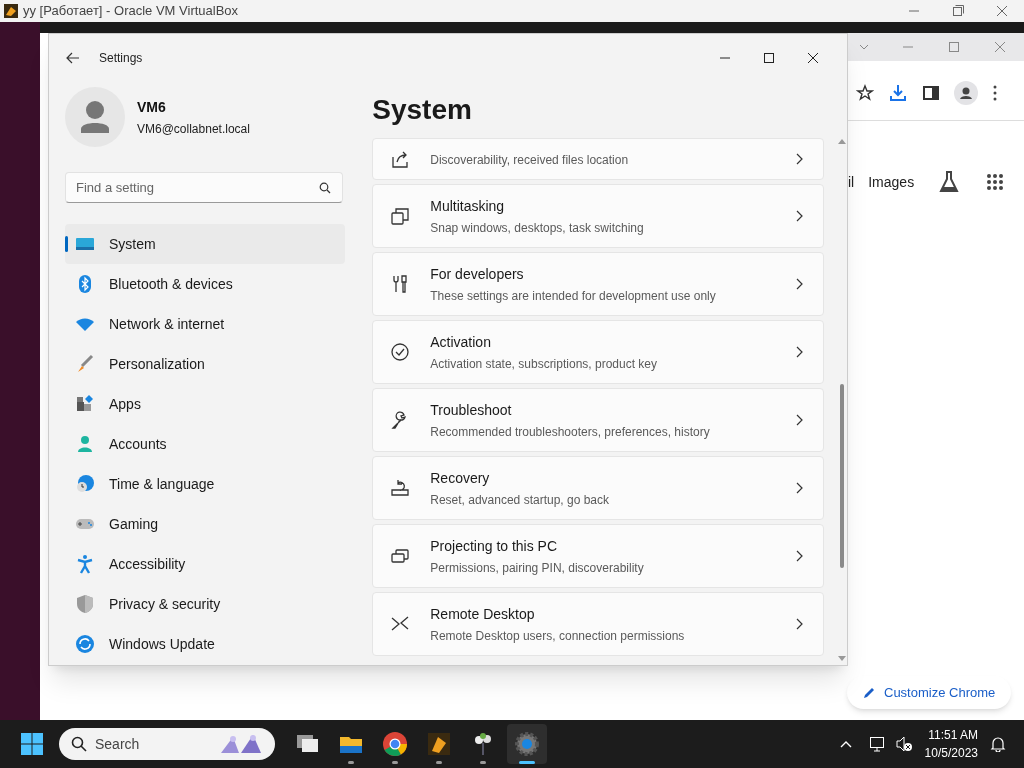  What do you see at coordinates (460, 478) in the screenshot?
I see `item-title: Recovery` at bounding box center [460, 478].